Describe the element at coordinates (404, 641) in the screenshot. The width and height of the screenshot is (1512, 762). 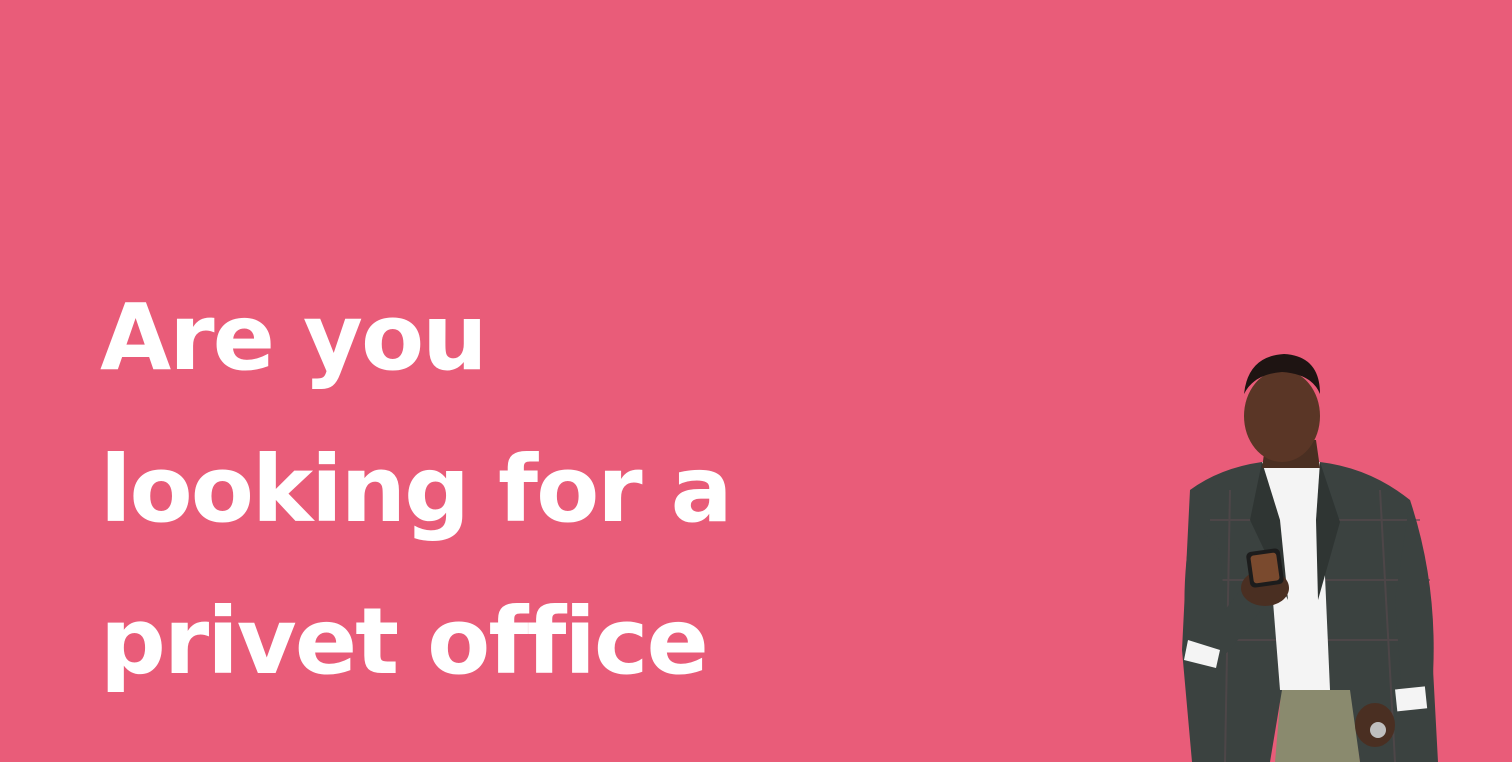
I see `headline-line-3: privet office` at that location.